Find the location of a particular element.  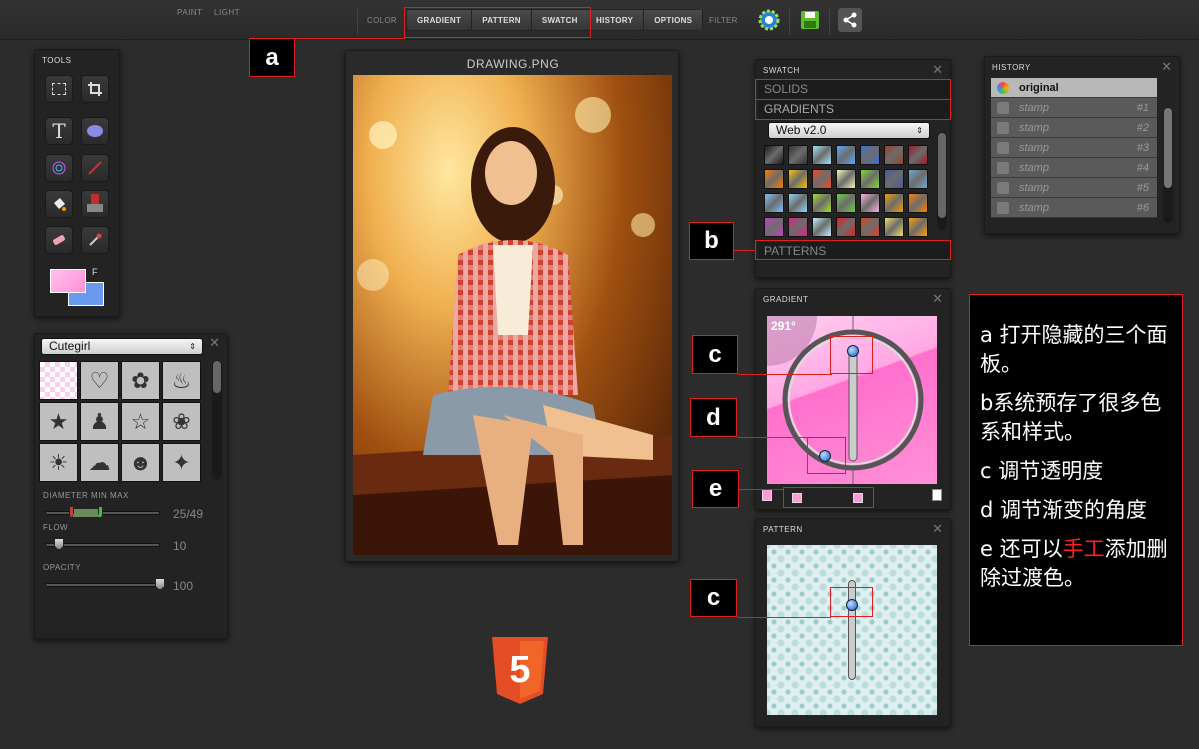

history-row: stamp #4 is located at coordinates (1074, 168).